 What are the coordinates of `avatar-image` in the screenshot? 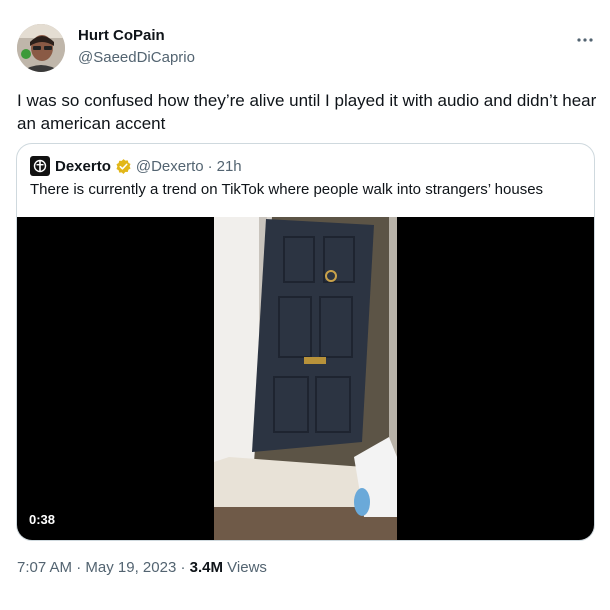 It's located at (41, 48).